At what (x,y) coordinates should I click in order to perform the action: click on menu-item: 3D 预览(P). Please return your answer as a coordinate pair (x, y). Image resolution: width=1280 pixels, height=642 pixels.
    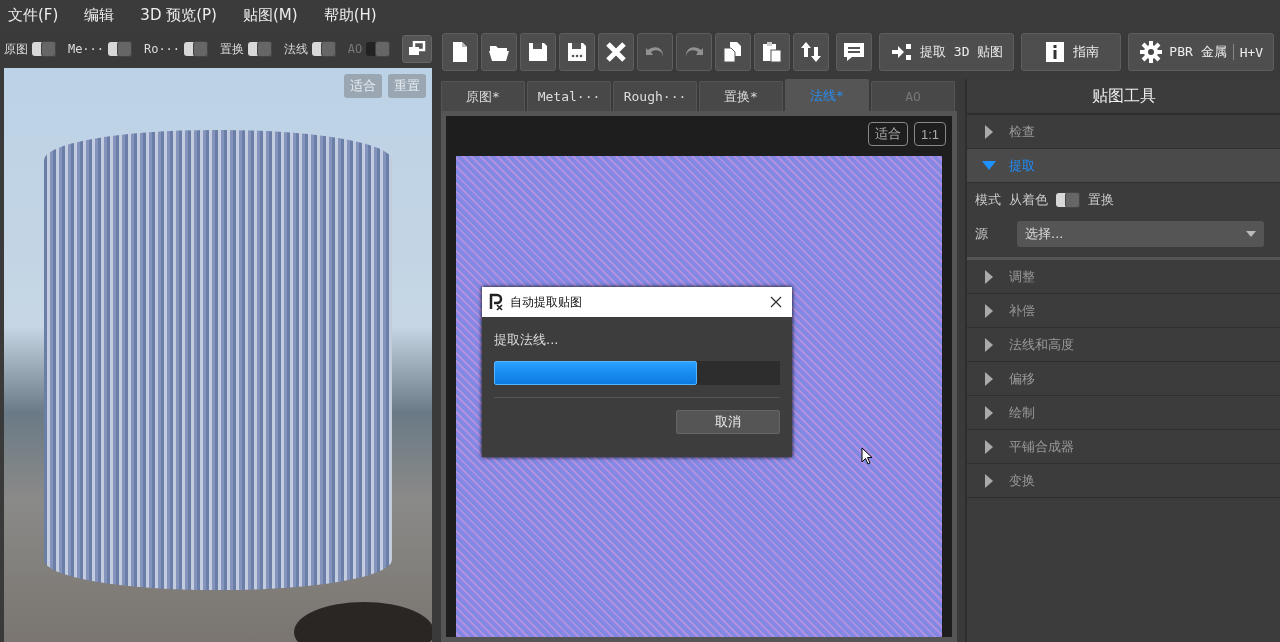
    Looking at the image, I should click on (178, 15).